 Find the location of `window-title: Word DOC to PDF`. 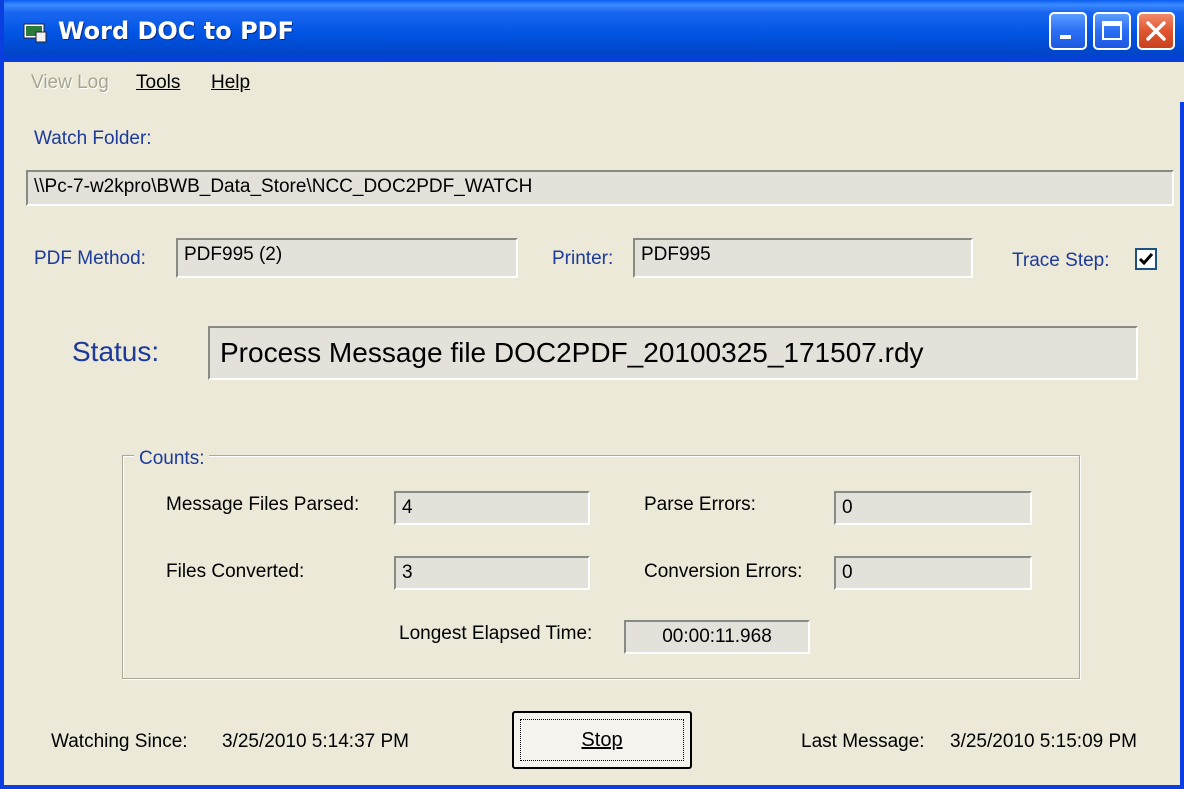

window-title: Word DOC to PDF is located at coordinates (176, 31).